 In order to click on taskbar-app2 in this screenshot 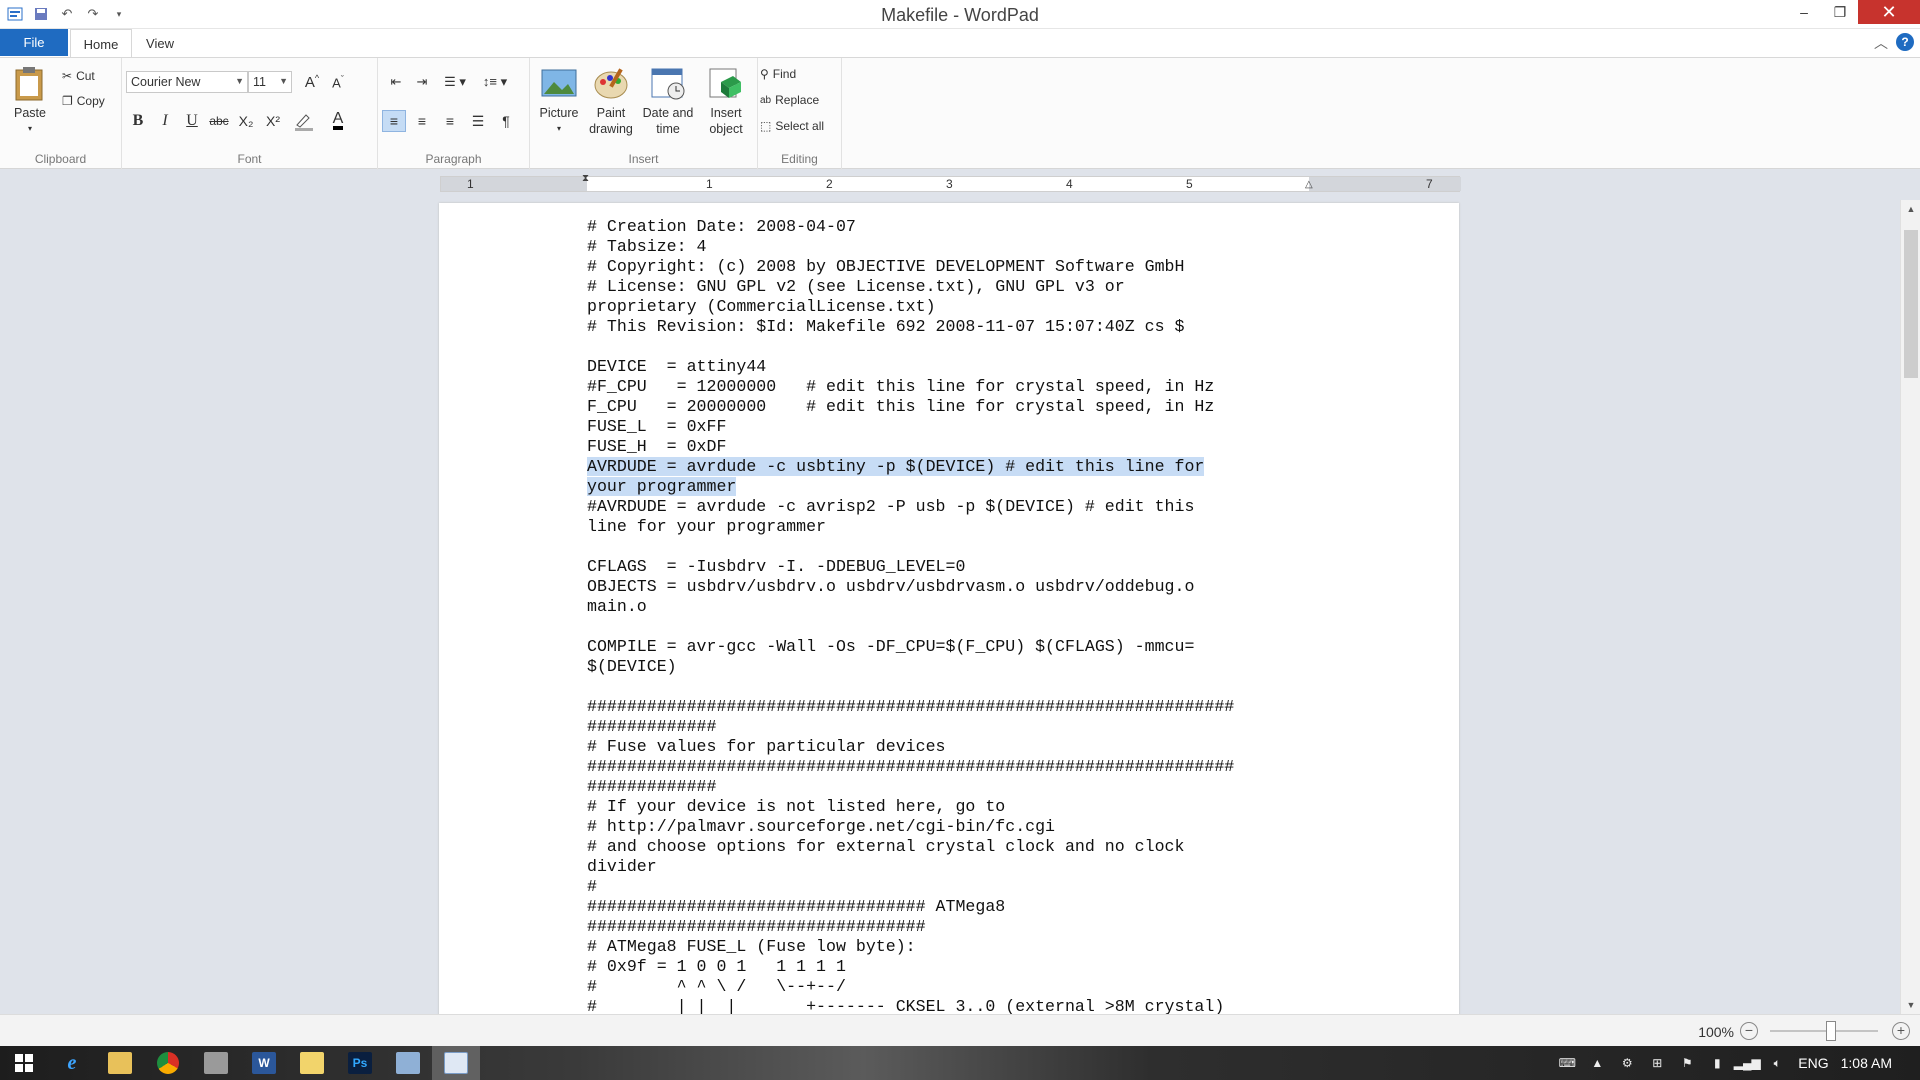, I will do `click(408, 1063)`.